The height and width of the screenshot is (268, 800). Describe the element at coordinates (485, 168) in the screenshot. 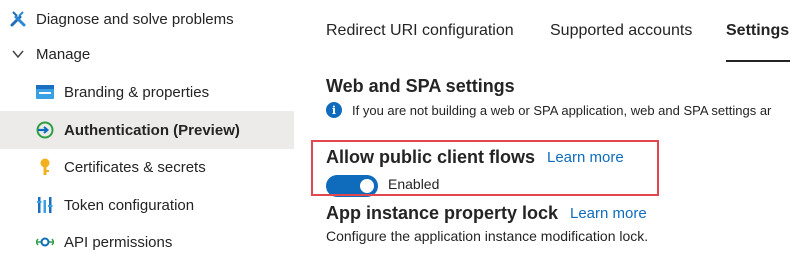

I see `highlight-box` at that location.